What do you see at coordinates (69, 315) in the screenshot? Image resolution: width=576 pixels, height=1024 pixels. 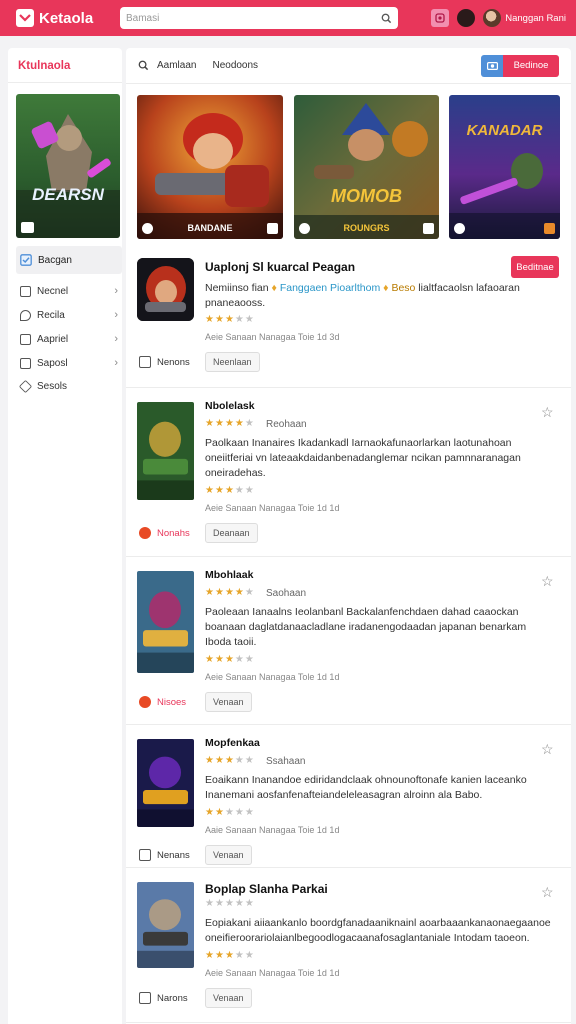 I see `sidebar-item-2: Recila ›` at bounding box center [69, 315].